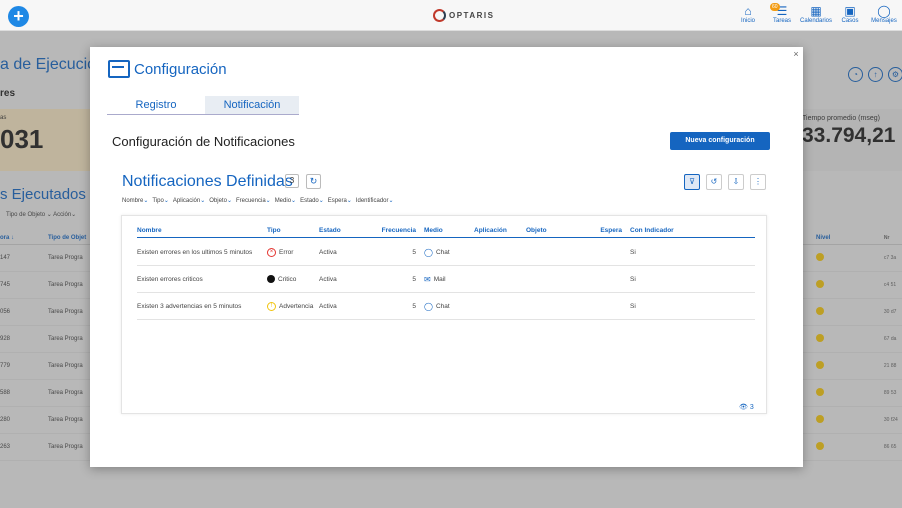 This screenshot has height=508, width=902. What do you see at coordinates (604, 230) in the screenshot?
I see `col-espera: Espera` at bounding box center [604, 230].